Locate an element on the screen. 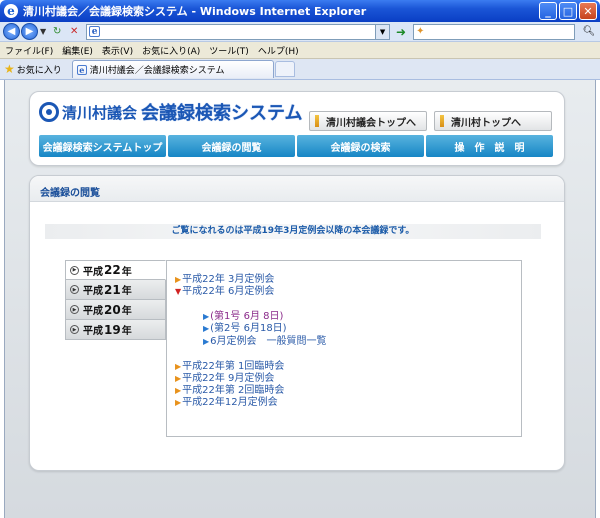  session-link: ▶ (第2号 6月18日) is located at coordinates (245, 329).